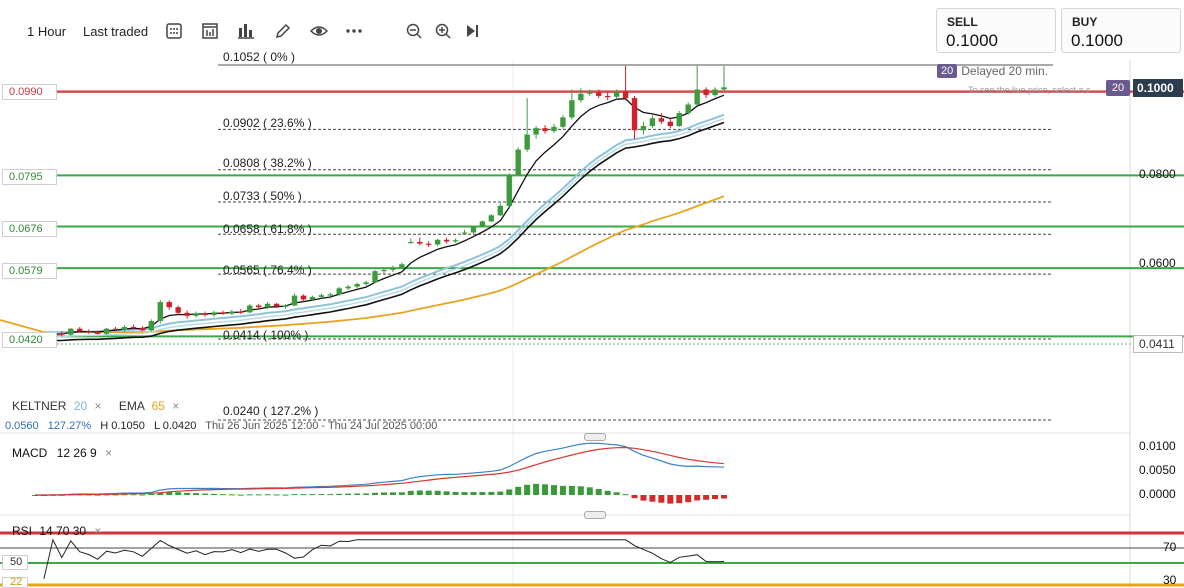 This screenshot has height=588, width=1184. I want to click on level-label-support: 0.0420, so click(29, 340).